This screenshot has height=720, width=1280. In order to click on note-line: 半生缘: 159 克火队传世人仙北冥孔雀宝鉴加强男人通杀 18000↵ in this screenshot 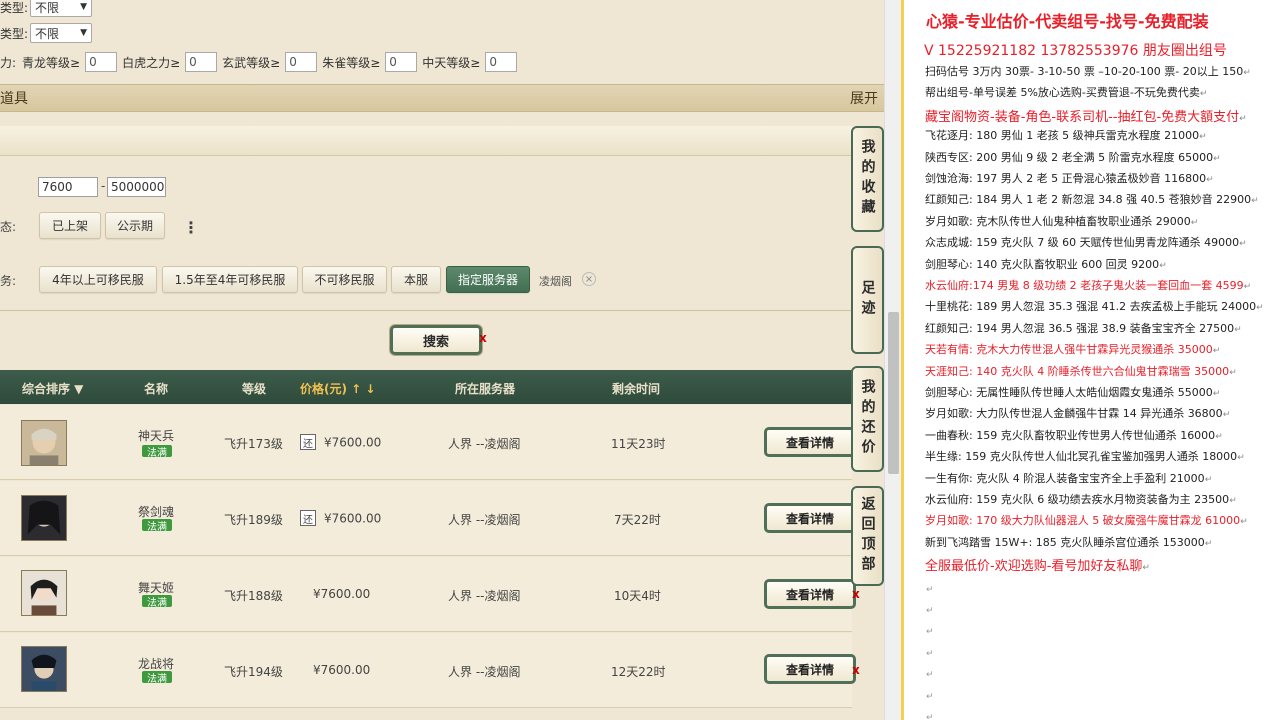, I will do `click(1085, 457)`.